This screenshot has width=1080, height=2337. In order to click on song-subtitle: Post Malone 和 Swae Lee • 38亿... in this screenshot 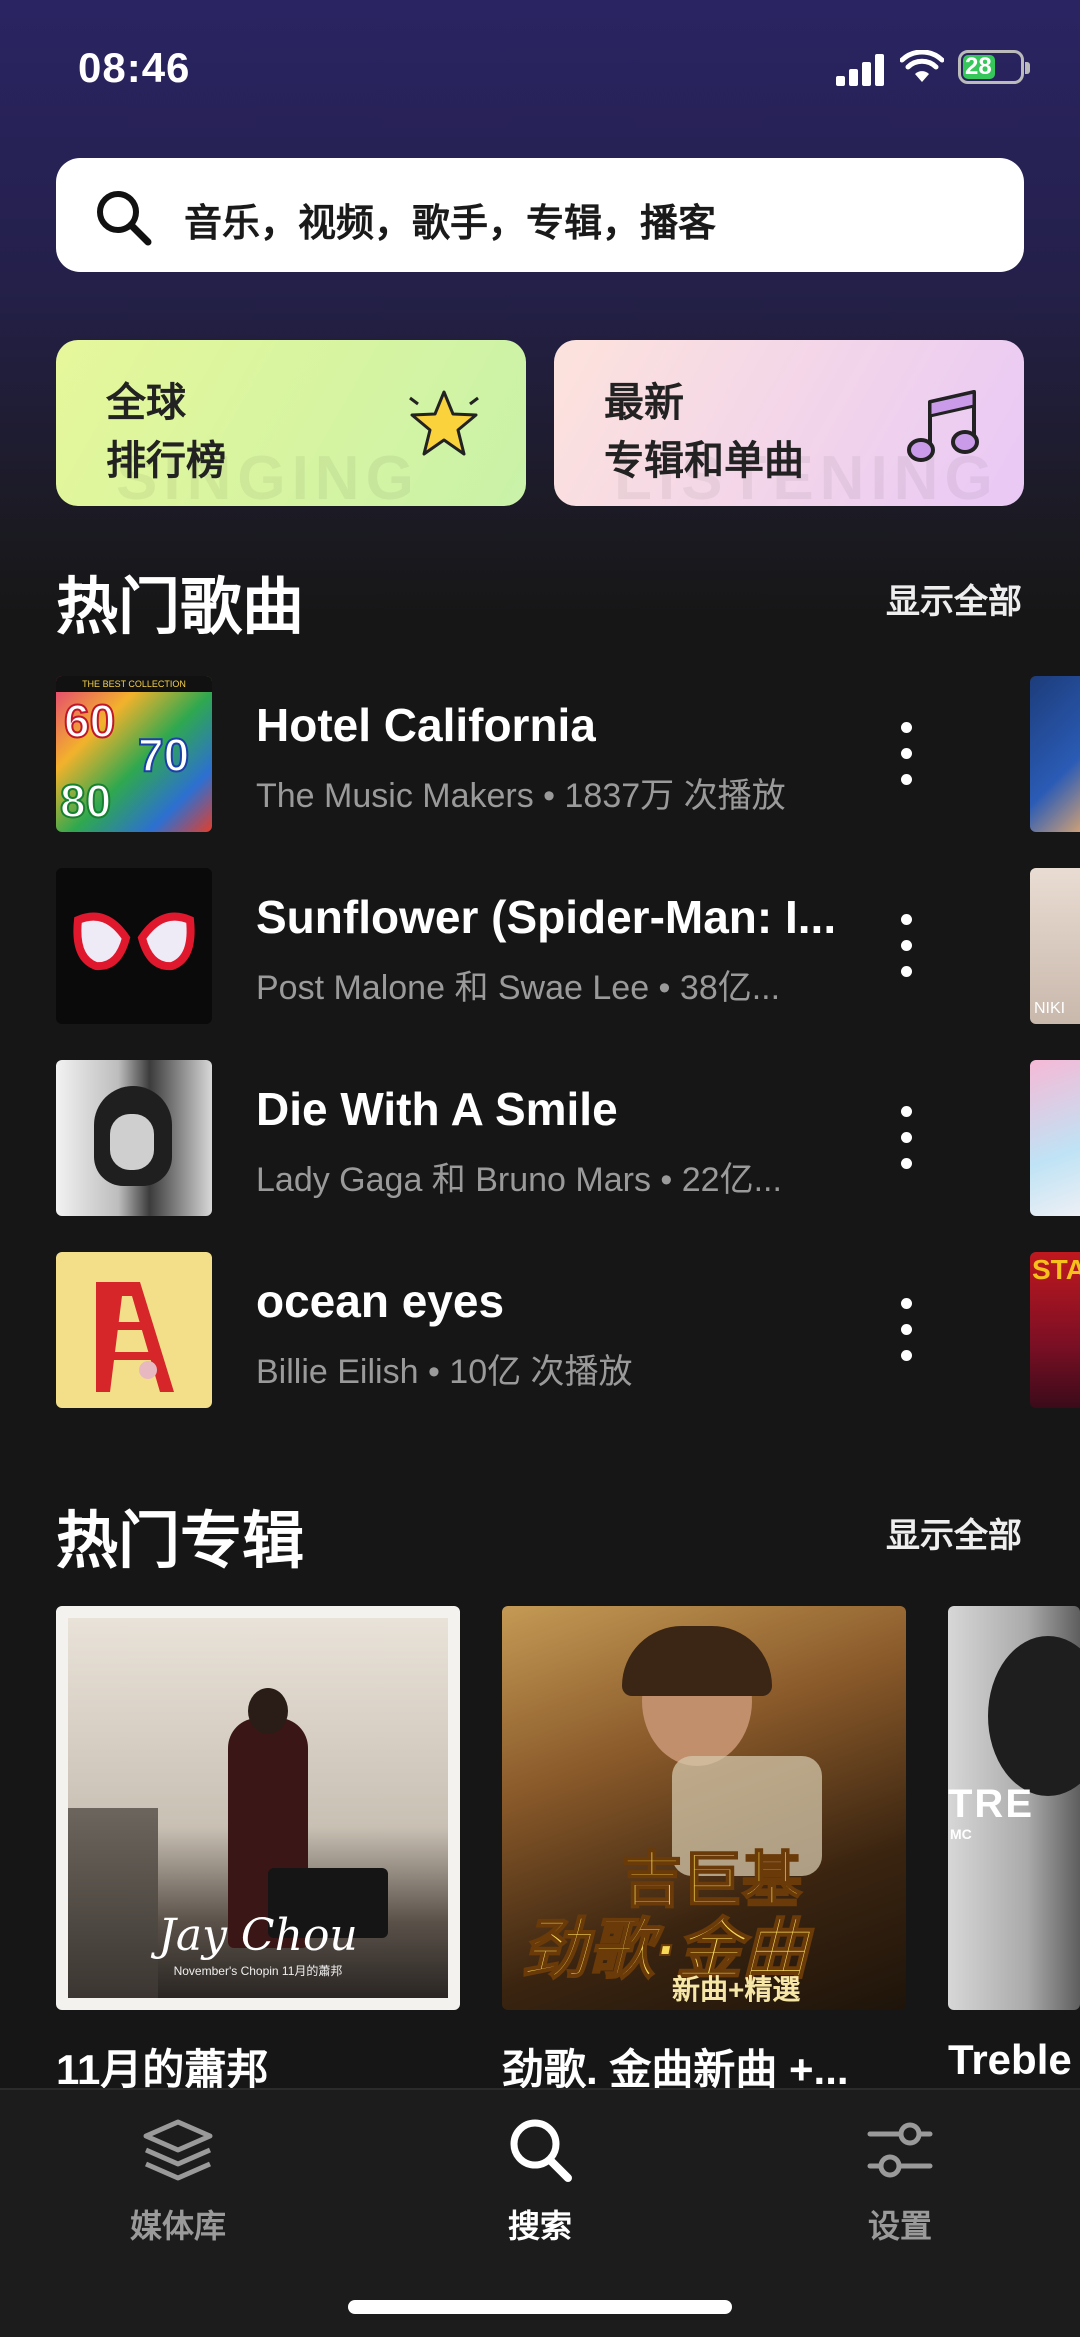, I will do `click(518, 988)`.